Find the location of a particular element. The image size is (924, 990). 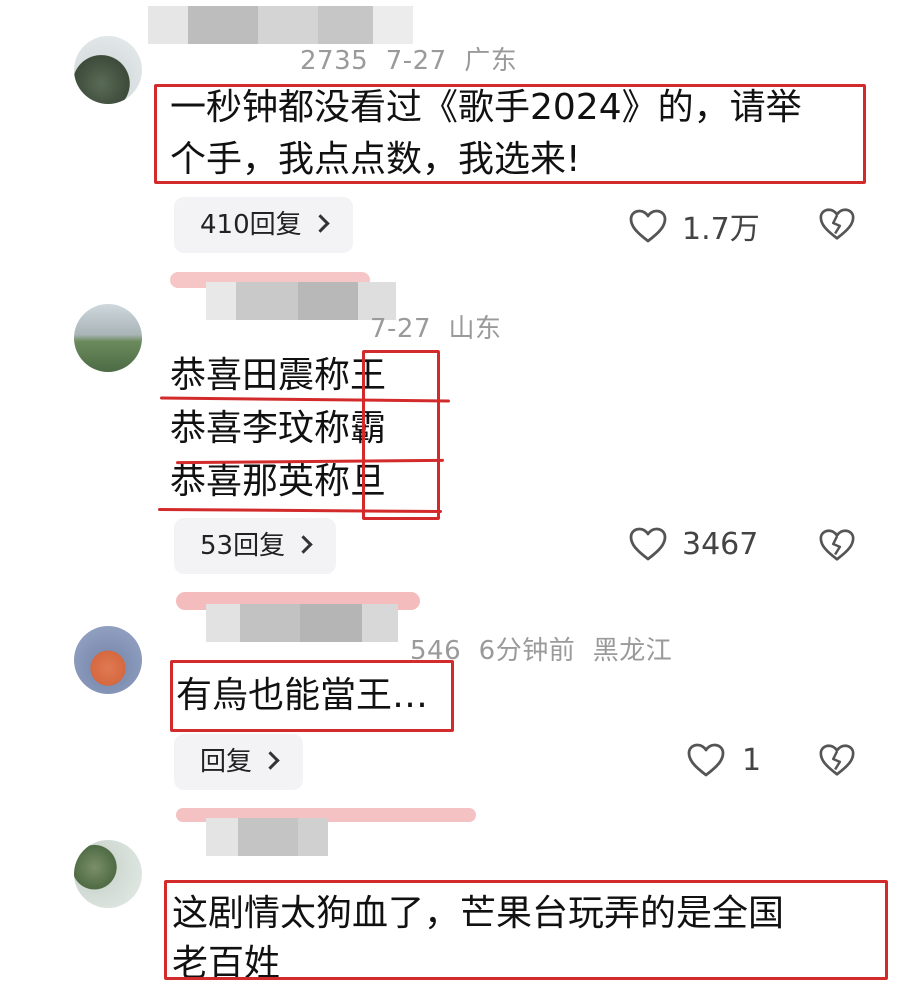

comment-text-line: 恭喜田震称王 is located at coordinates (278, 375).